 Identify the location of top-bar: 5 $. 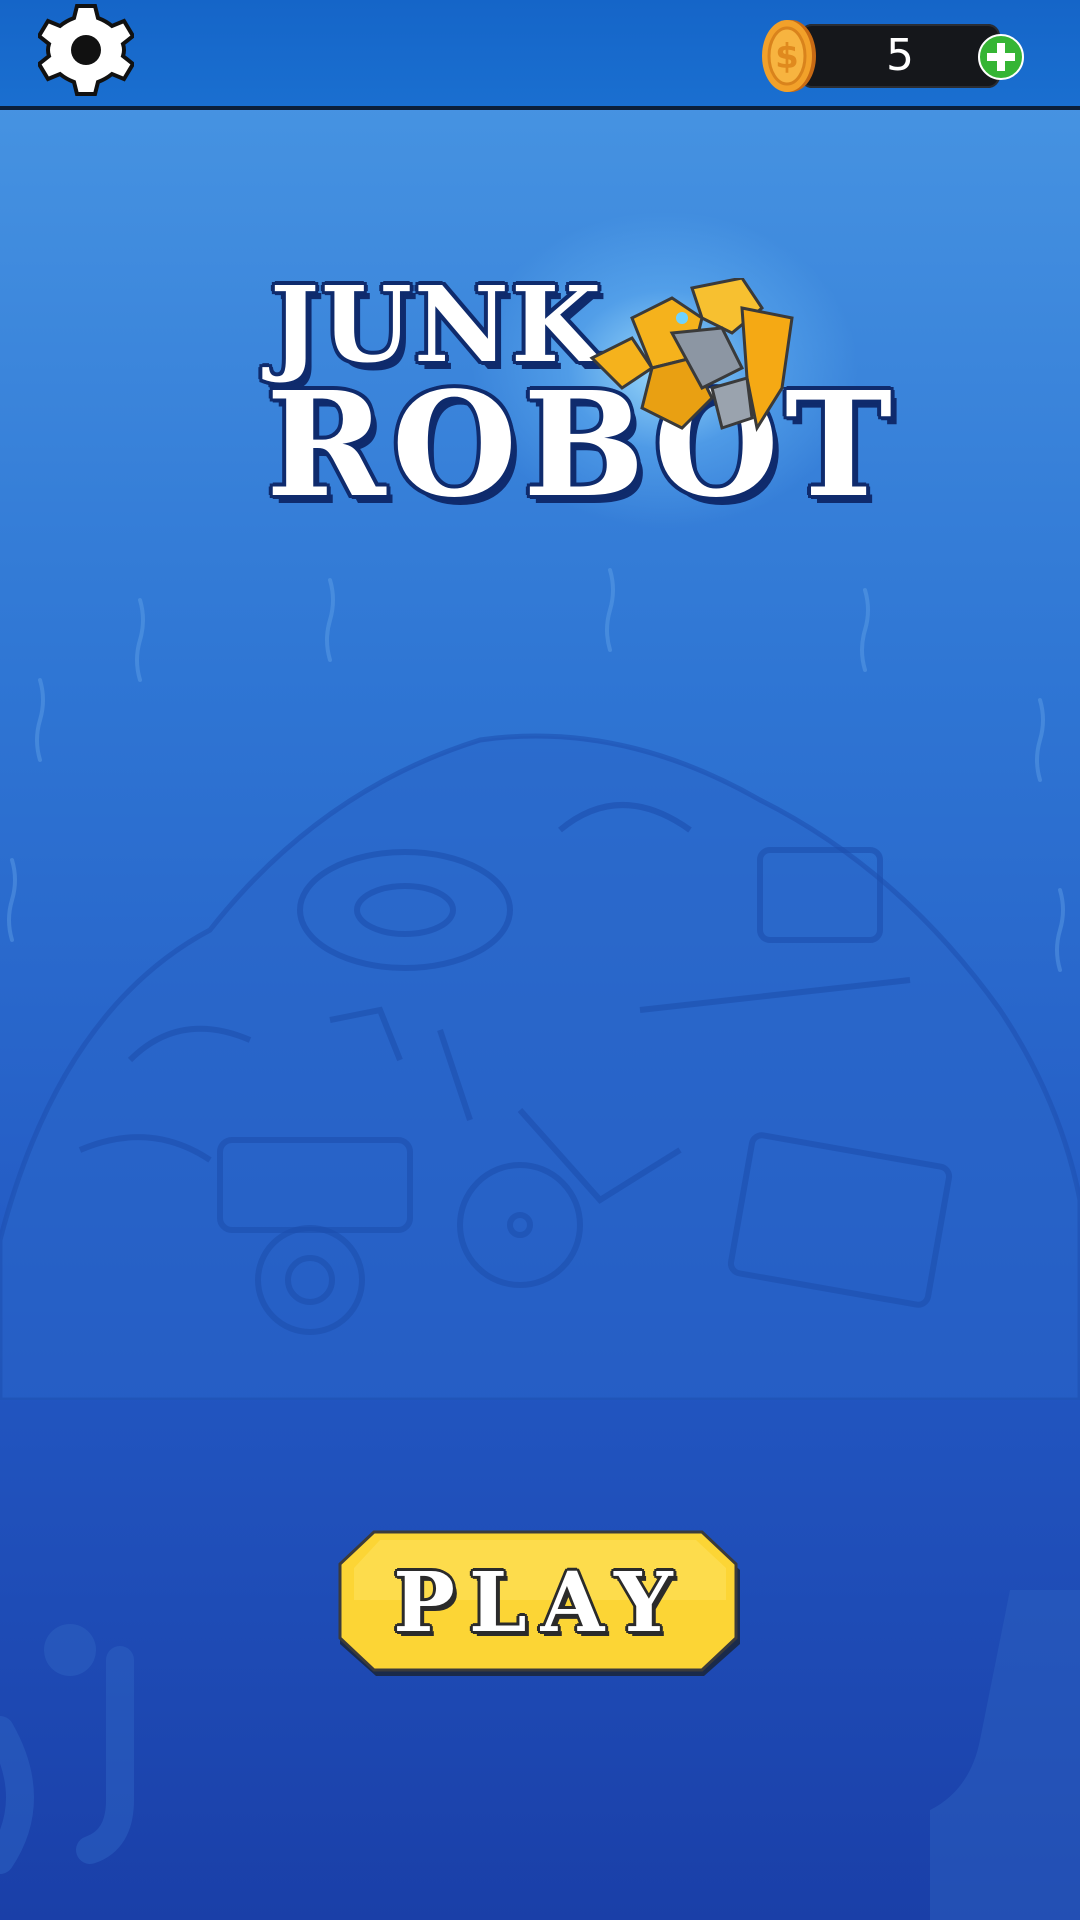
(540, 55).